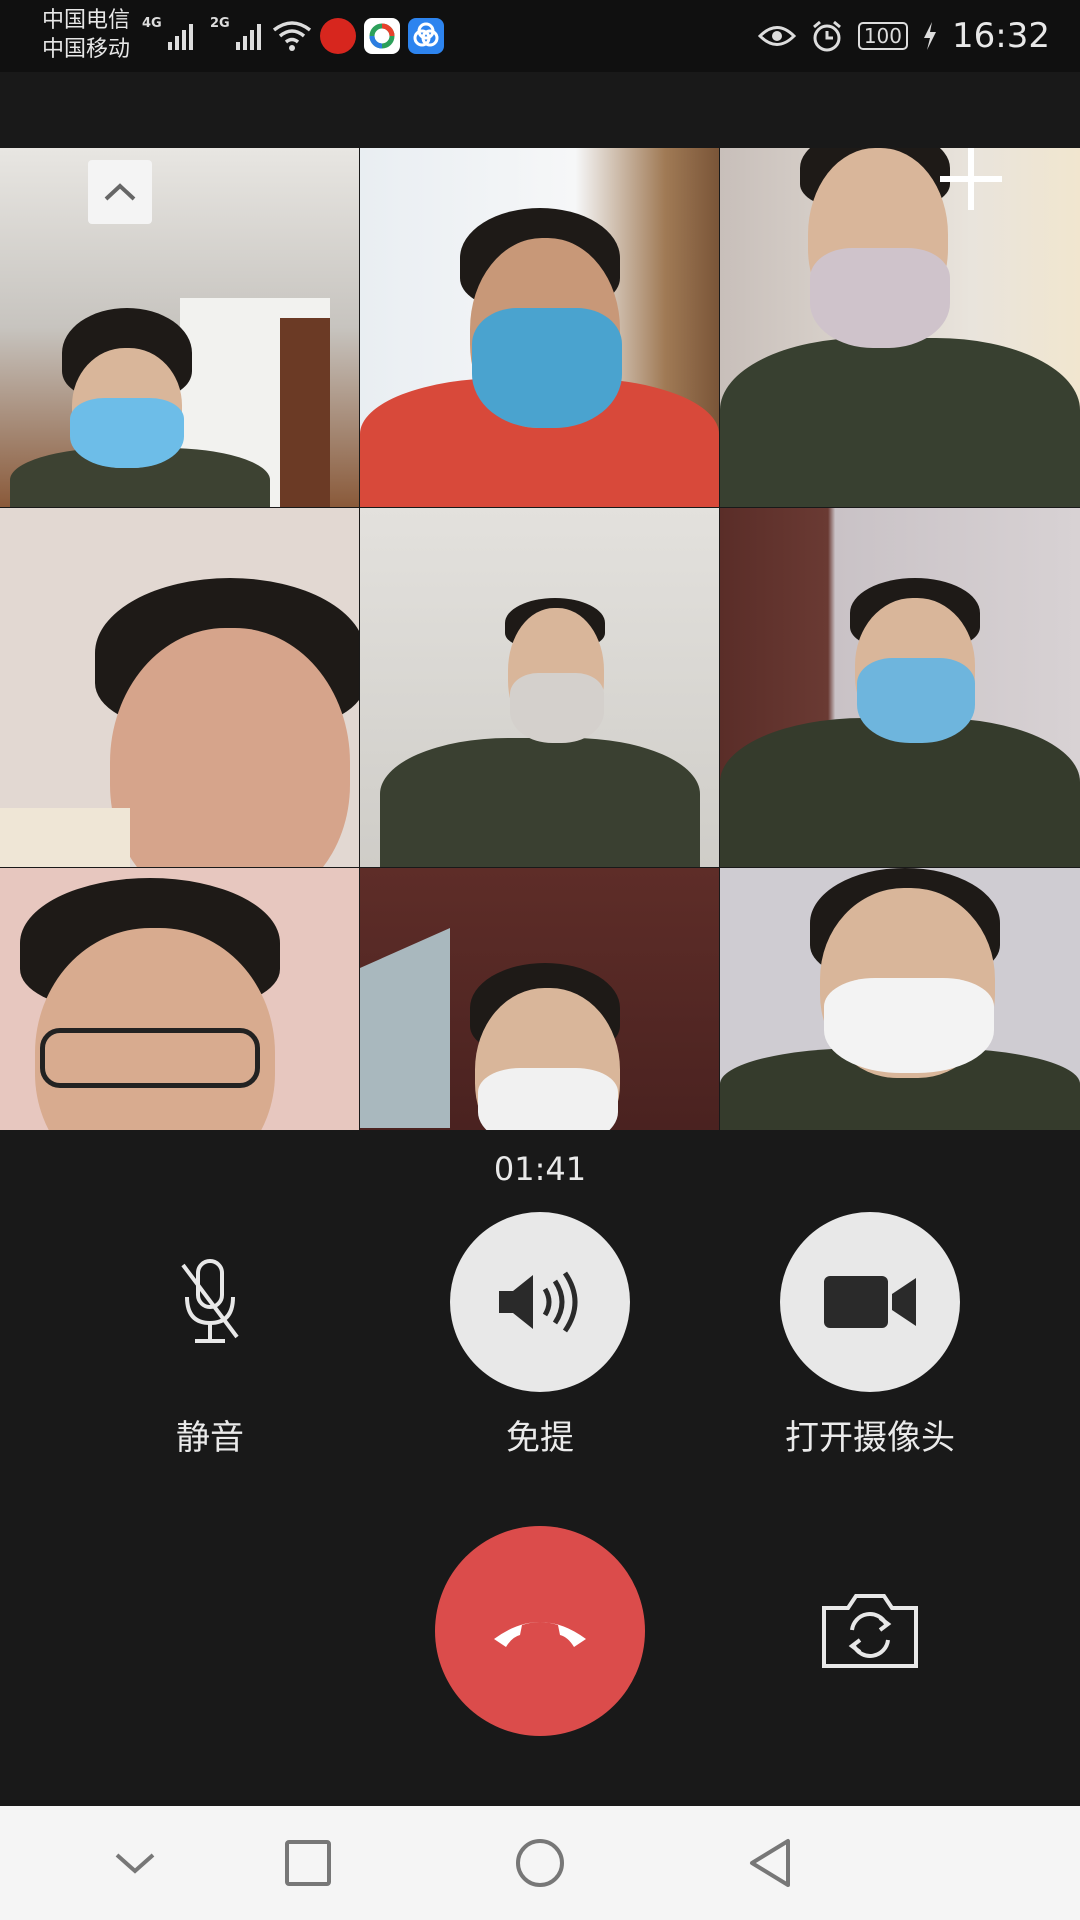 This screenshot has width=1080, height=1920. I want to click on camera-button: 打开摄像头, so click(870, 1335).